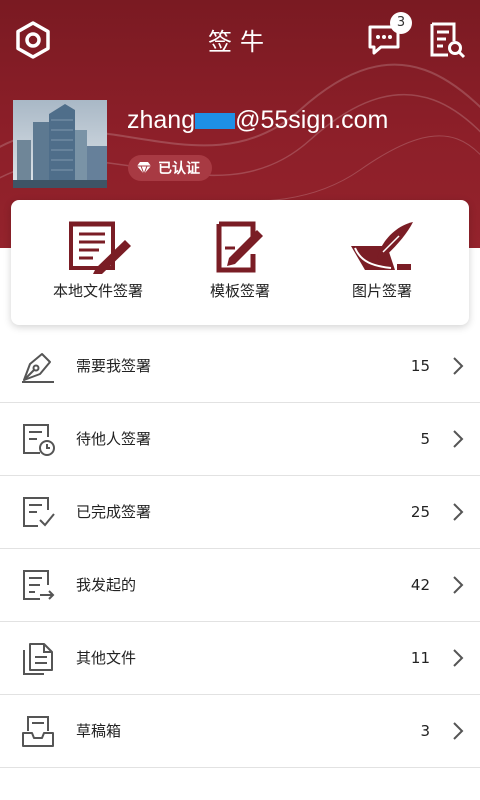 This screenshot has height=800, width=480. Describe the element at coordinates (106, 658) in the screenshot. I see `menu-label: 其他文件` at that location.